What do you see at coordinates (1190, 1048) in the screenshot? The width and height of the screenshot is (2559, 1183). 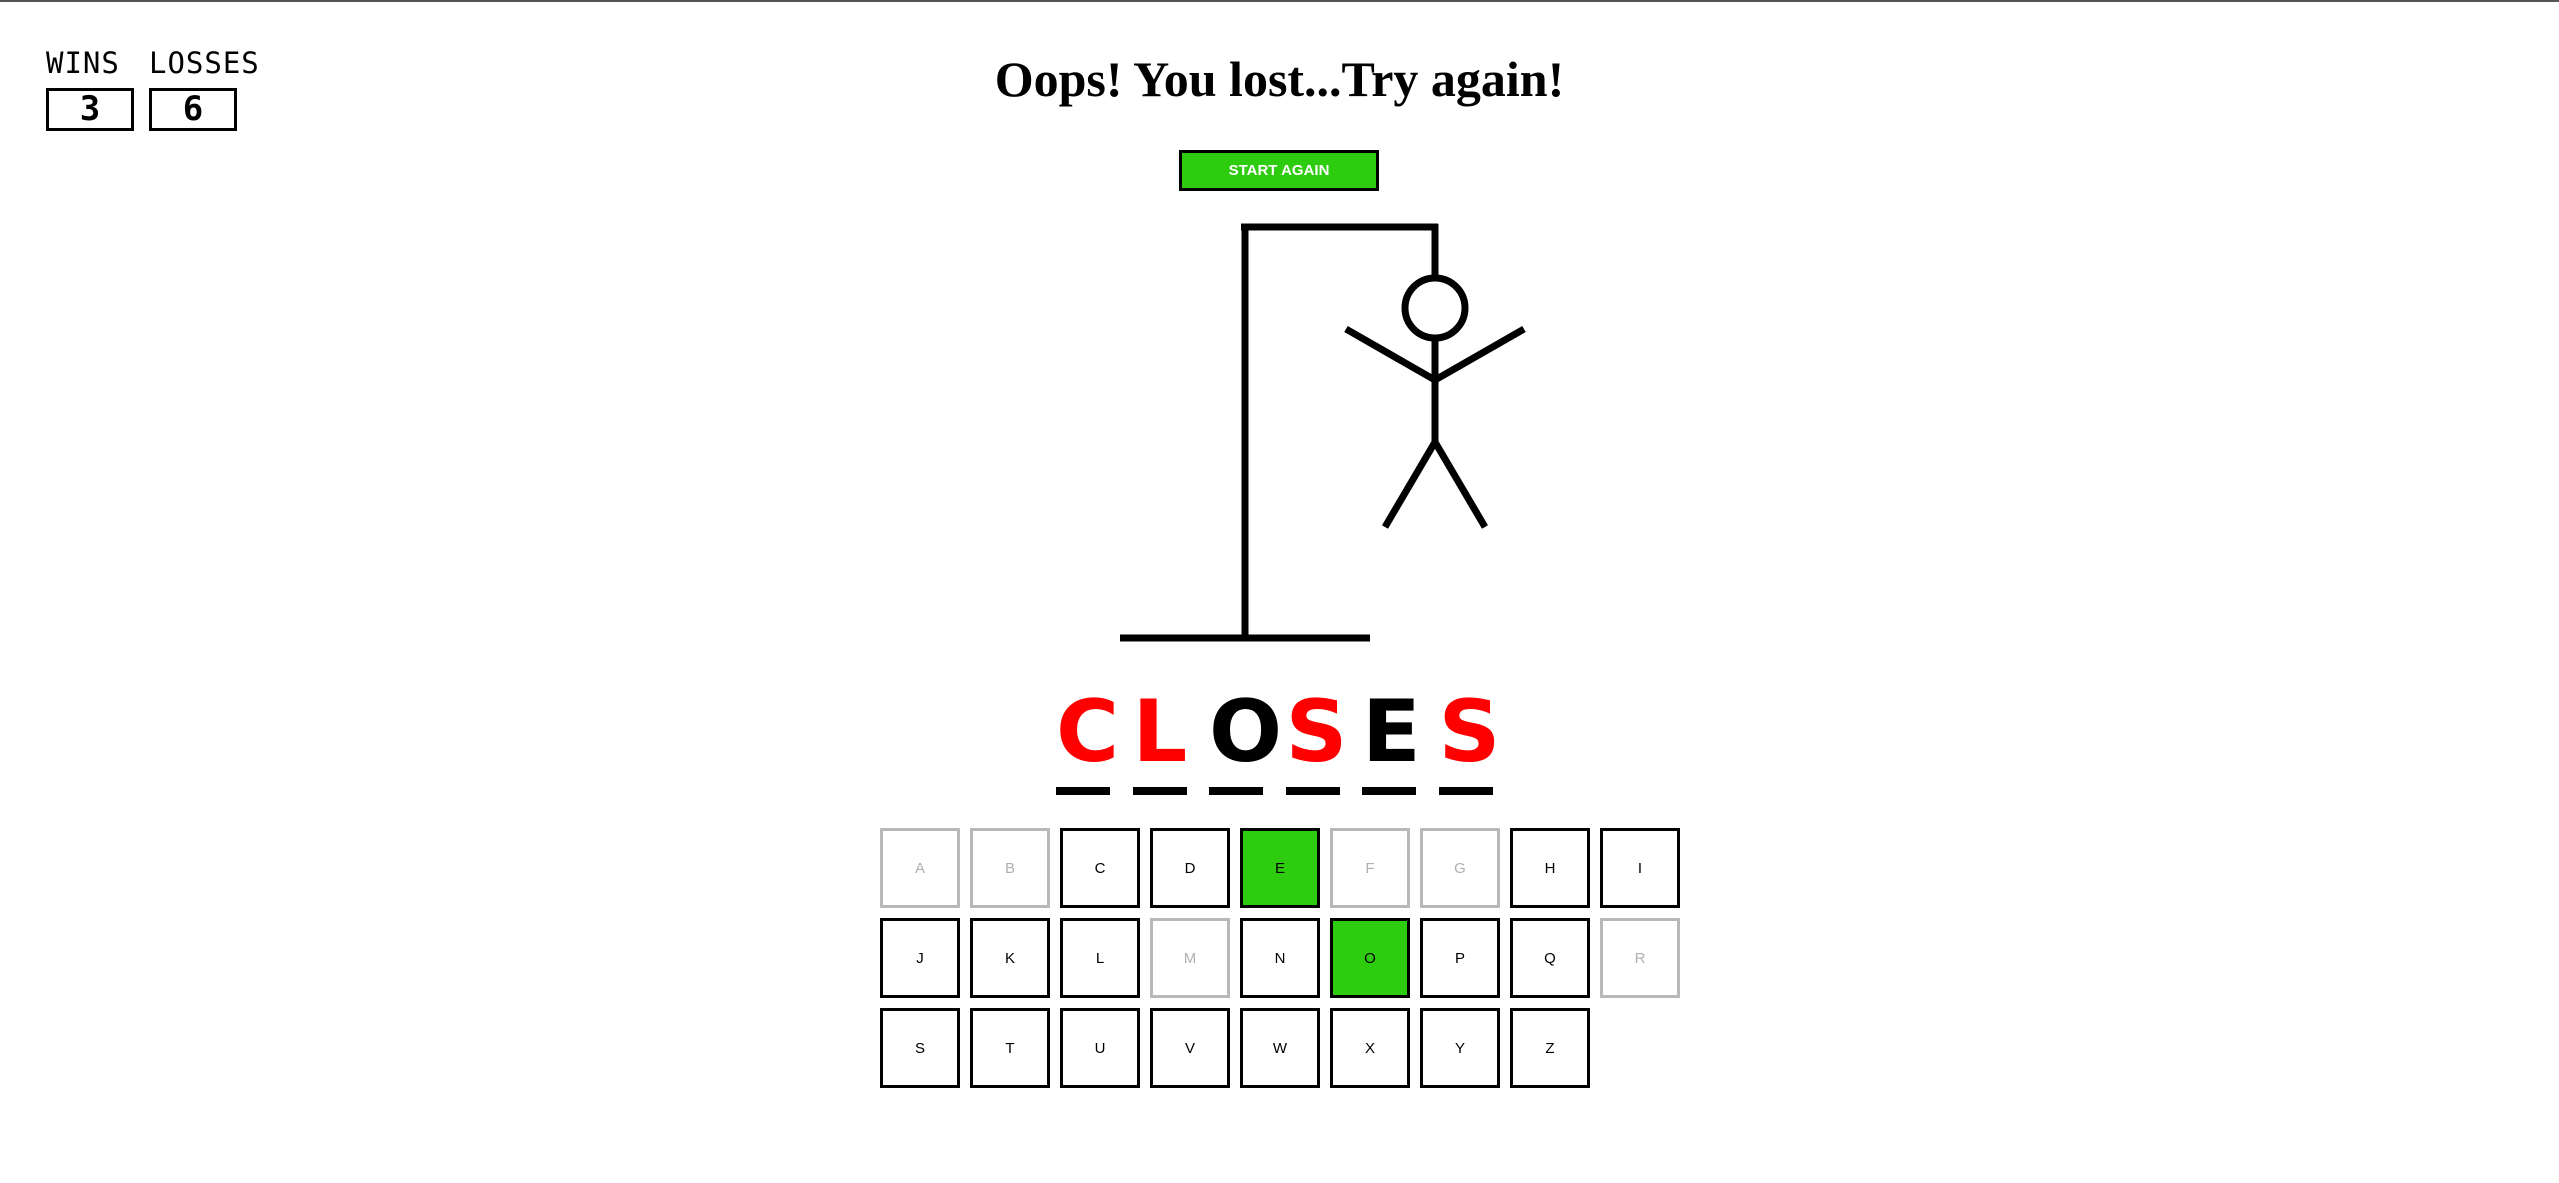 I see `letter-key-v: V` at bounding box center [1190, 1048].